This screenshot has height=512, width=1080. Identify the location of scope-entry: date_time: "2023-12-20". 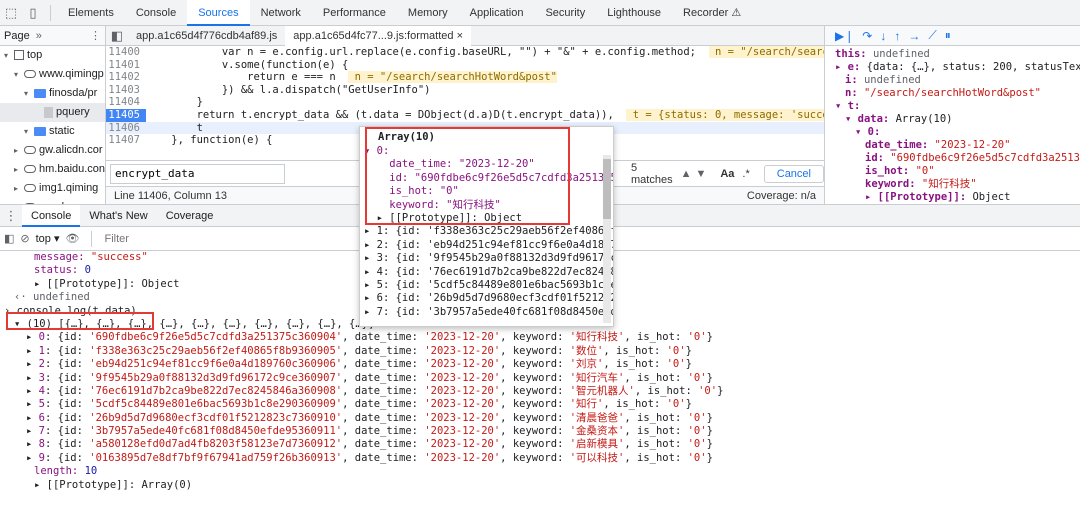
(952, 145).